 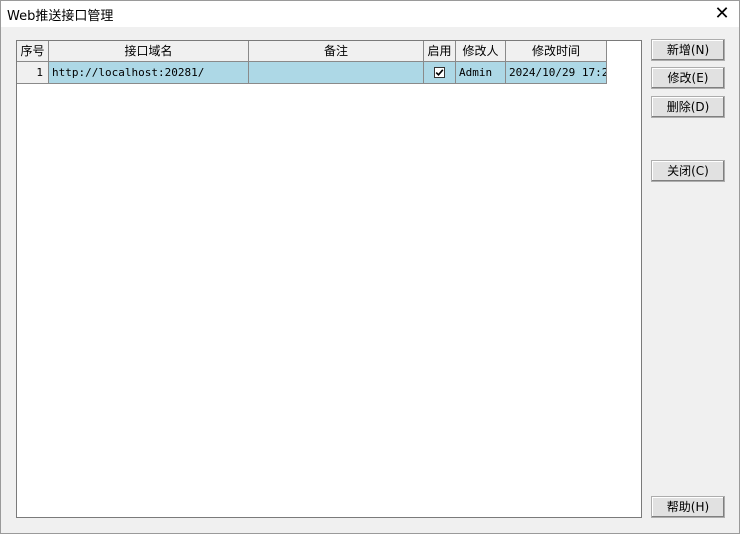 What do you see at coordinates (336, 73) in the screenshot?
I see `remark-cell` at bounding box center [336, 73].